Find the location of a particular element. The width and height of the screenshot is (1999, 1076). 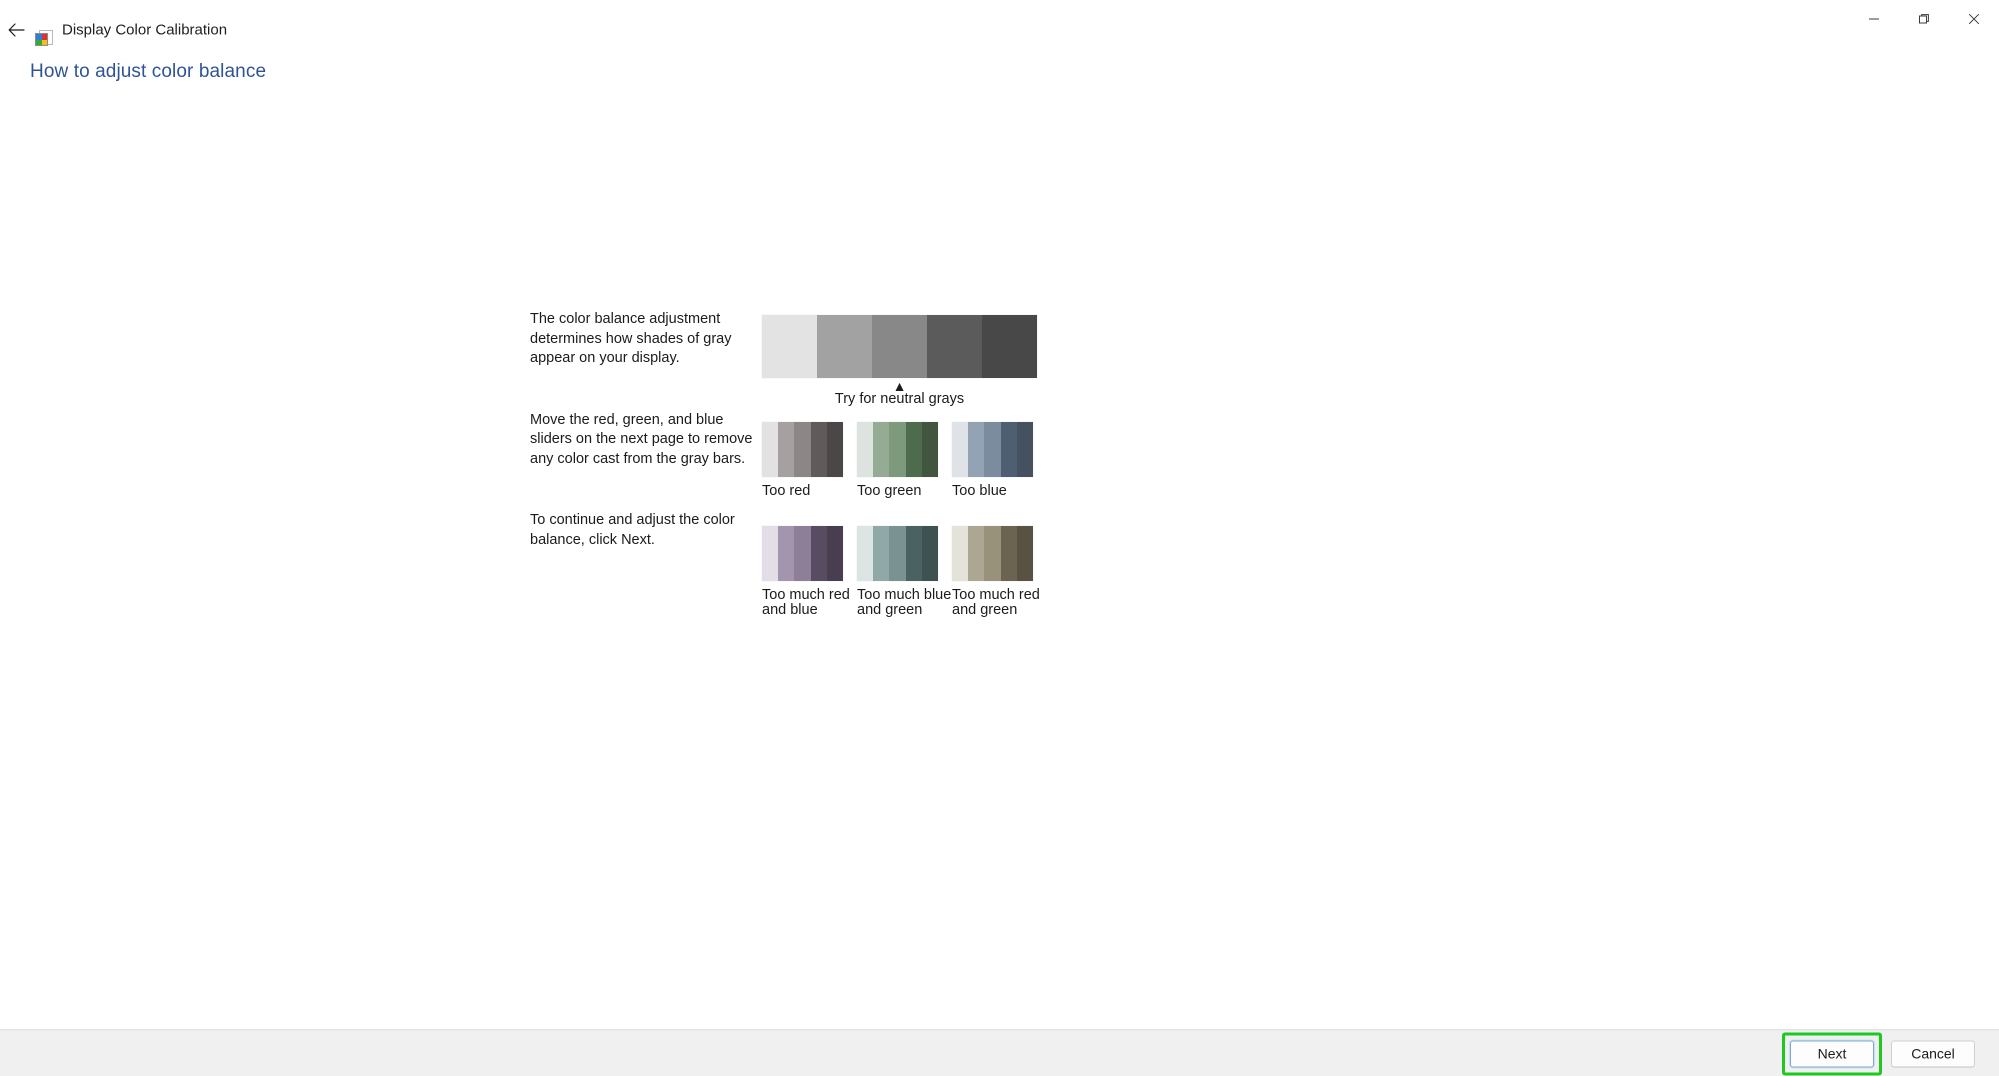

swatch-too-much-red-and-green-label: Too much red and green is located at coordinates (996, 602).